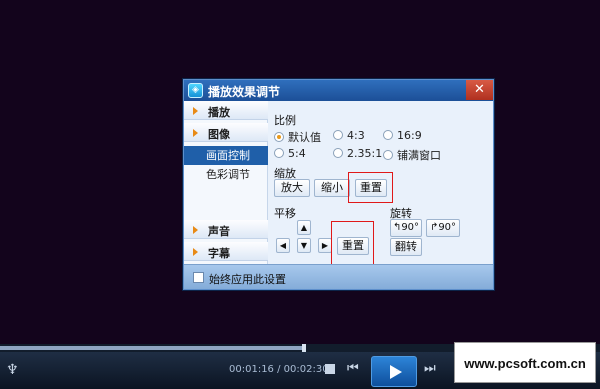  What do you see at coordinates (285, 120) in the screenshot?
I see `ratio-label: 比例` at bounding box center [285, 120].